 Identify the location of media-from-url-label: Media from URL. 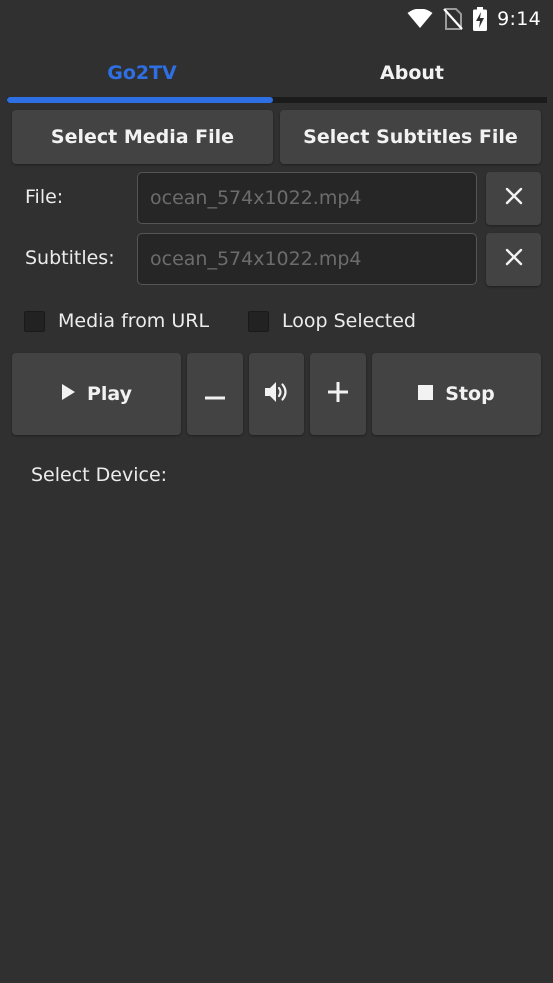
(134, 321).